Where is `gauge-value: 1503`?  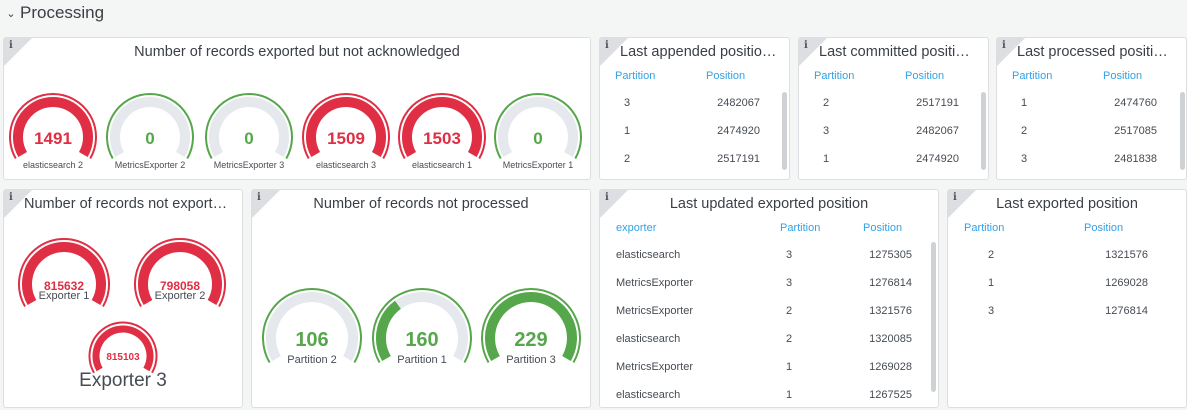 gauge-value: 1503 is located at coordinates (442, 139).